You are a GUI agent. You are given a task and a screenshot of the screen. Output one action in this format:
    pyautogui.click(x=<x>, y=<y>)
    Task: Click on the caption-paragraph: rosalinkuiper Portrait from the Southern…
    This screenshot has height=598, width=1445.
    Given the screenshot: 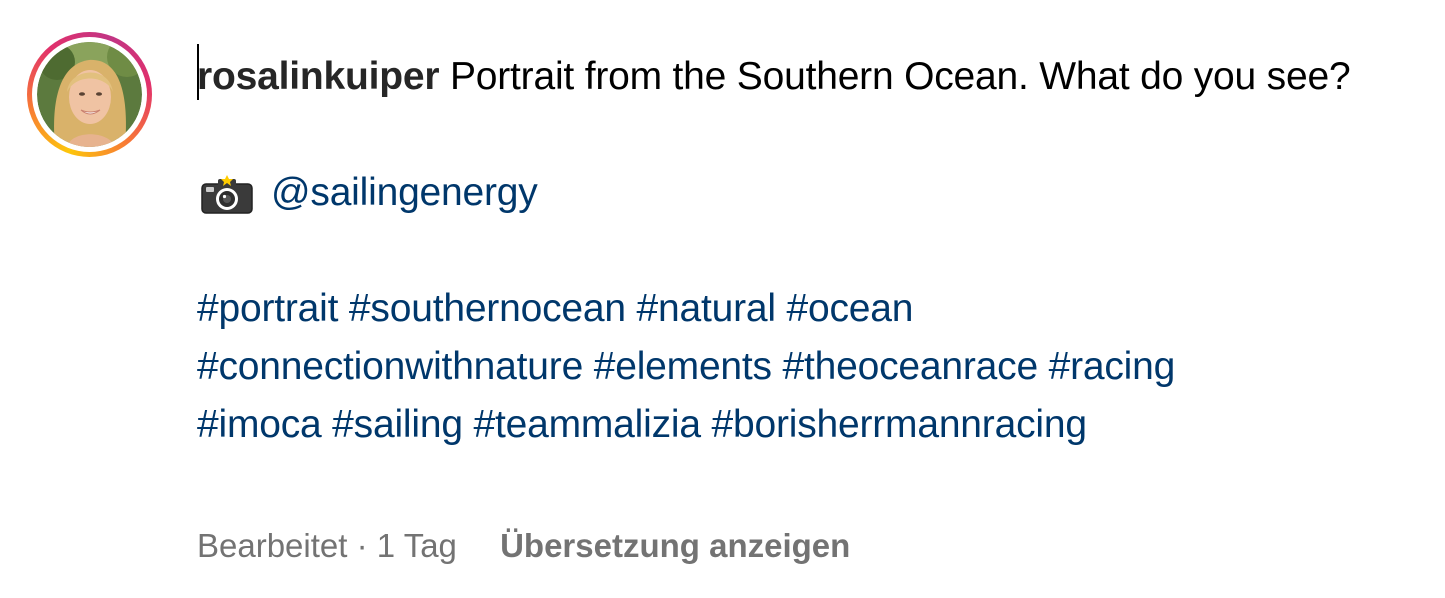 What is the action you would take?
    pyautogui.click(x=807, y=77)
    